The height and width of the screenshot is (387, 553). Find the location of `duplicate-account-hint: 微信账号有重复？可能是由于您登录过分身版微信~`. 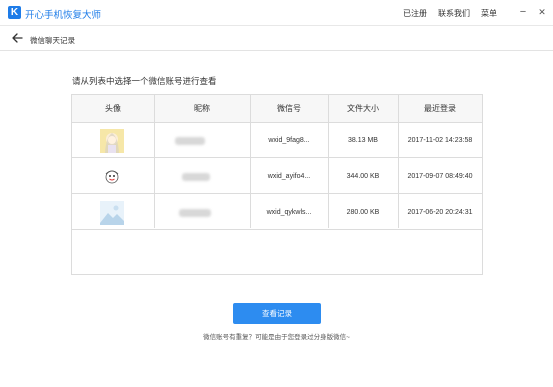

duplicate-account-hint: 微信账号有重复？可能是由于您登录过分身版微信~ is located at coordinates (276, 337).